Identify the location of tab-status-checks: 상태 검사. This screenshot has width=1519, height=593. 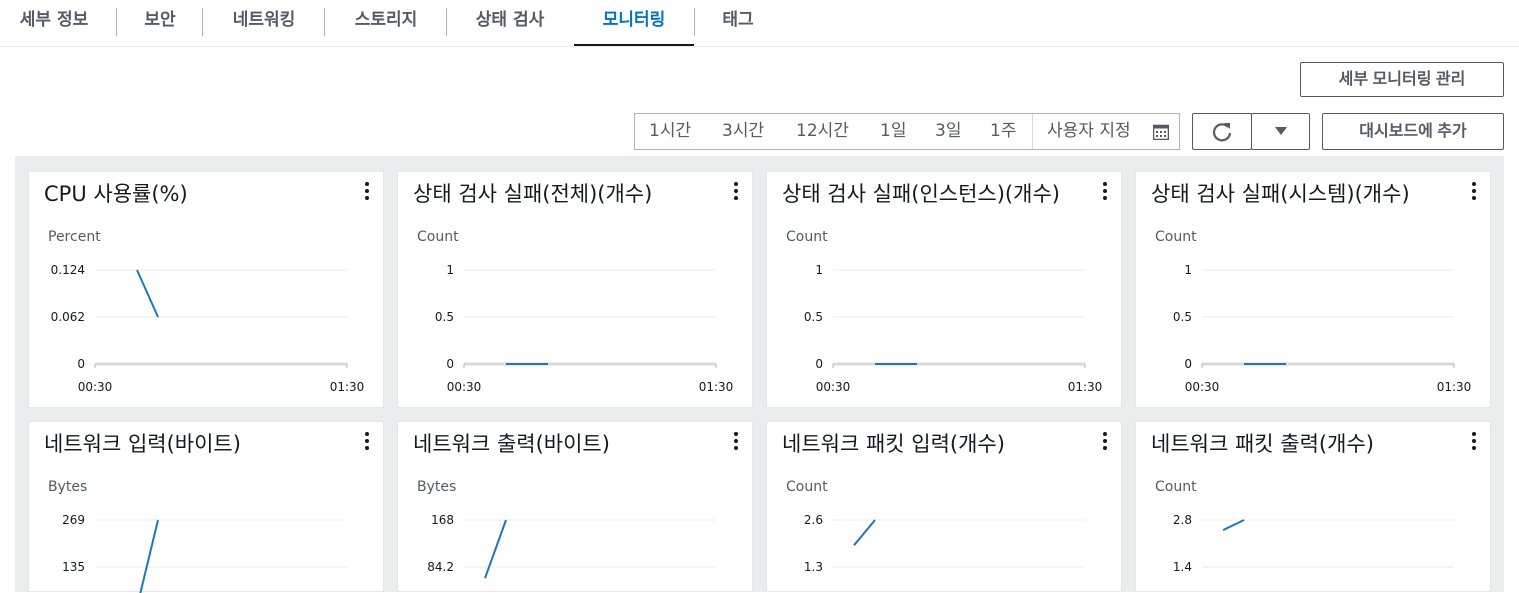
(510, 23).